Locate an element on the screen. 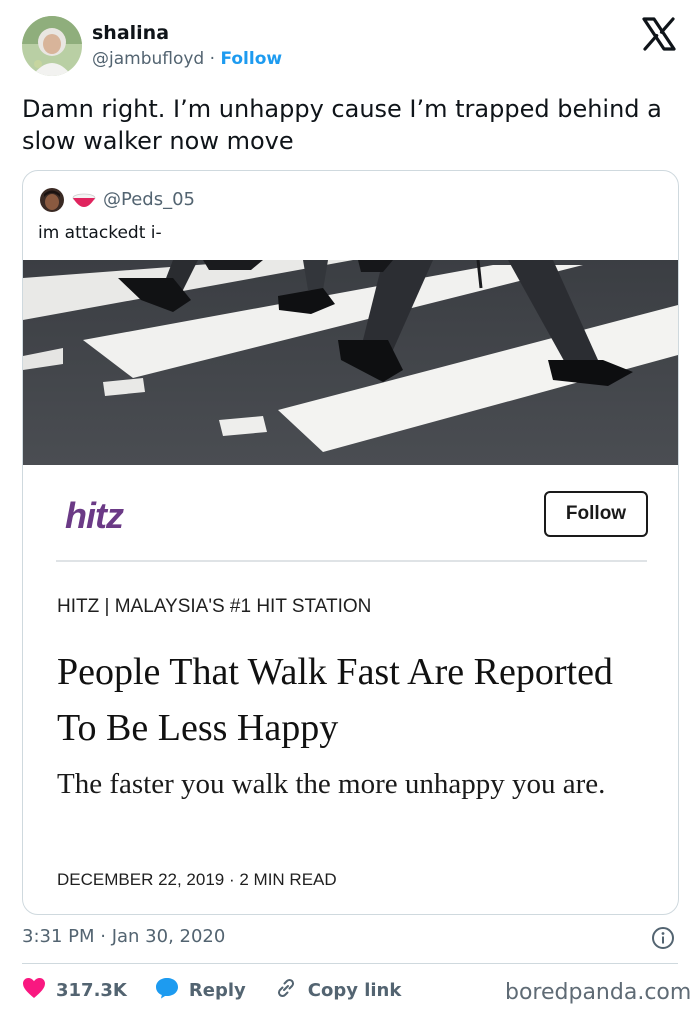 The image size is (700, 1017). x-logo-icon is located at coordinates (659, 34).